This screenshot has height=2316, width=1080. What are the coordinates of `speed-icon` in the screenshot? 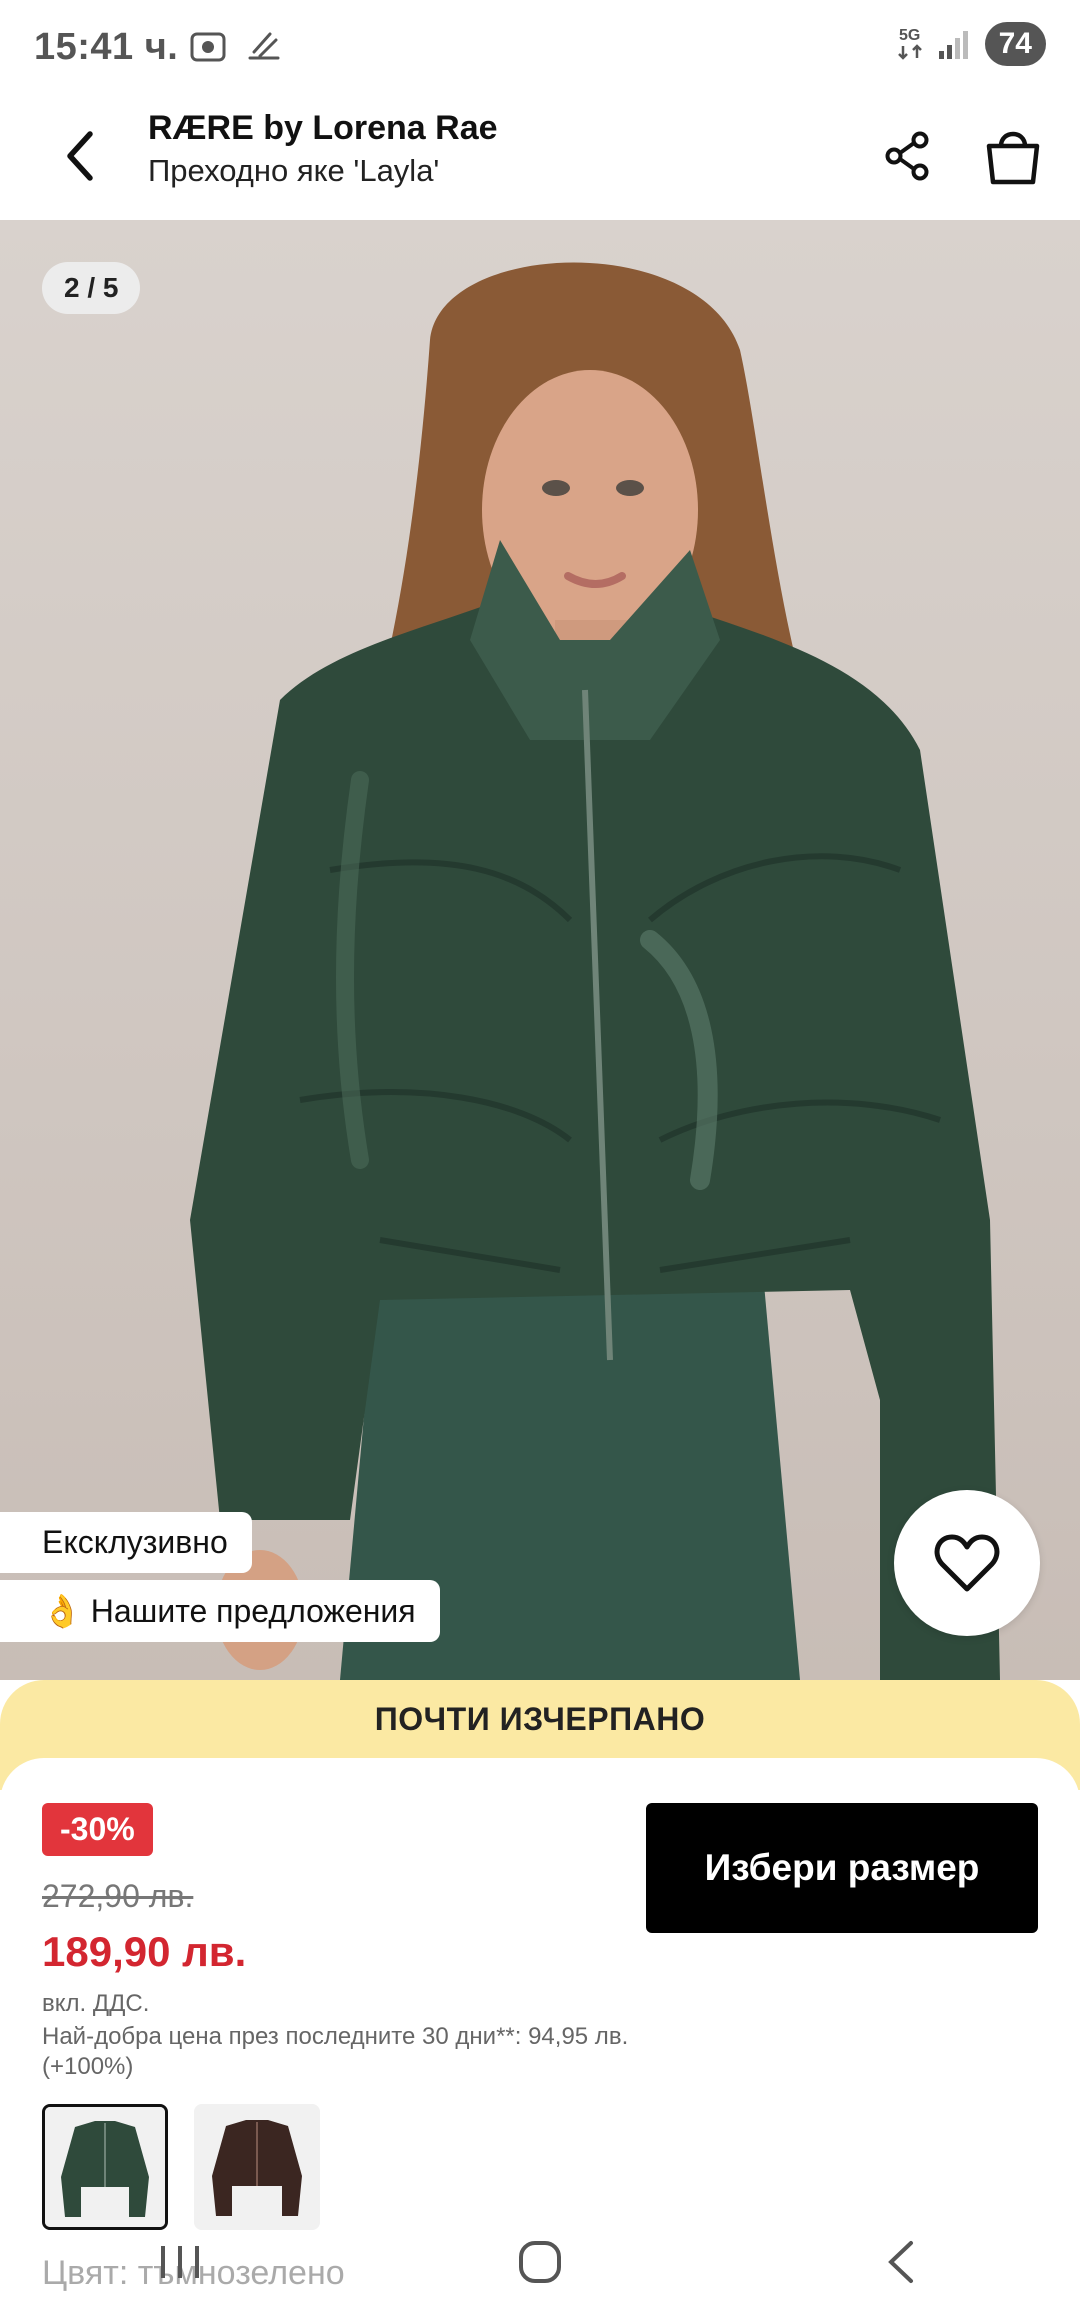 It's located at (264, 46).